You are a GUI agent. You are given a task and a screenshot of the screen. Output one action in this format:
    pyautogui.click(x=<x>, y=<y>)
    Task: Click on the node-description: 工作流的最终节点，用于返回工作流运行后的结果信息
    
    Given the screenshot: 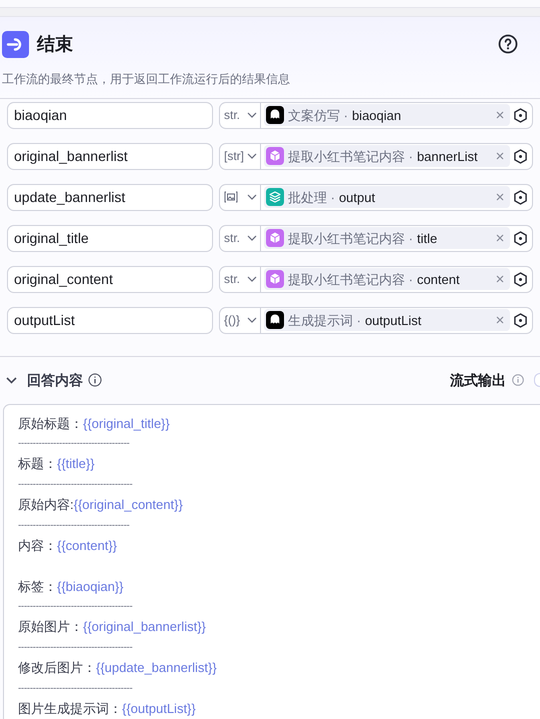 What is the action you would take?
    pyautogui.click(x=146, y=79)
    